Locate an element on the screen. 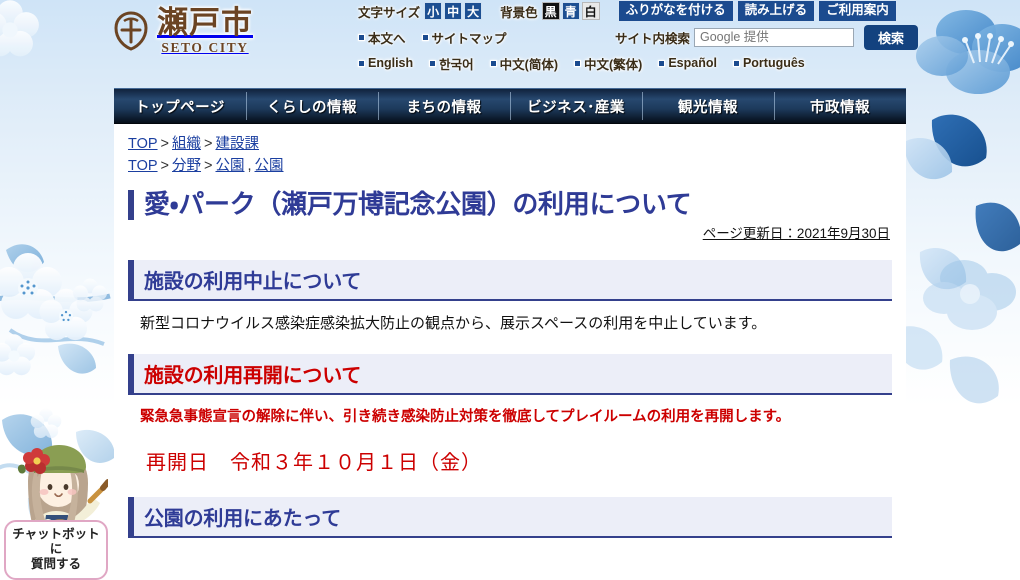 This screenshot has width=1020, height=580. breadcrumb-link-construction-div: 建設課 is located at coordinates (237, 144).